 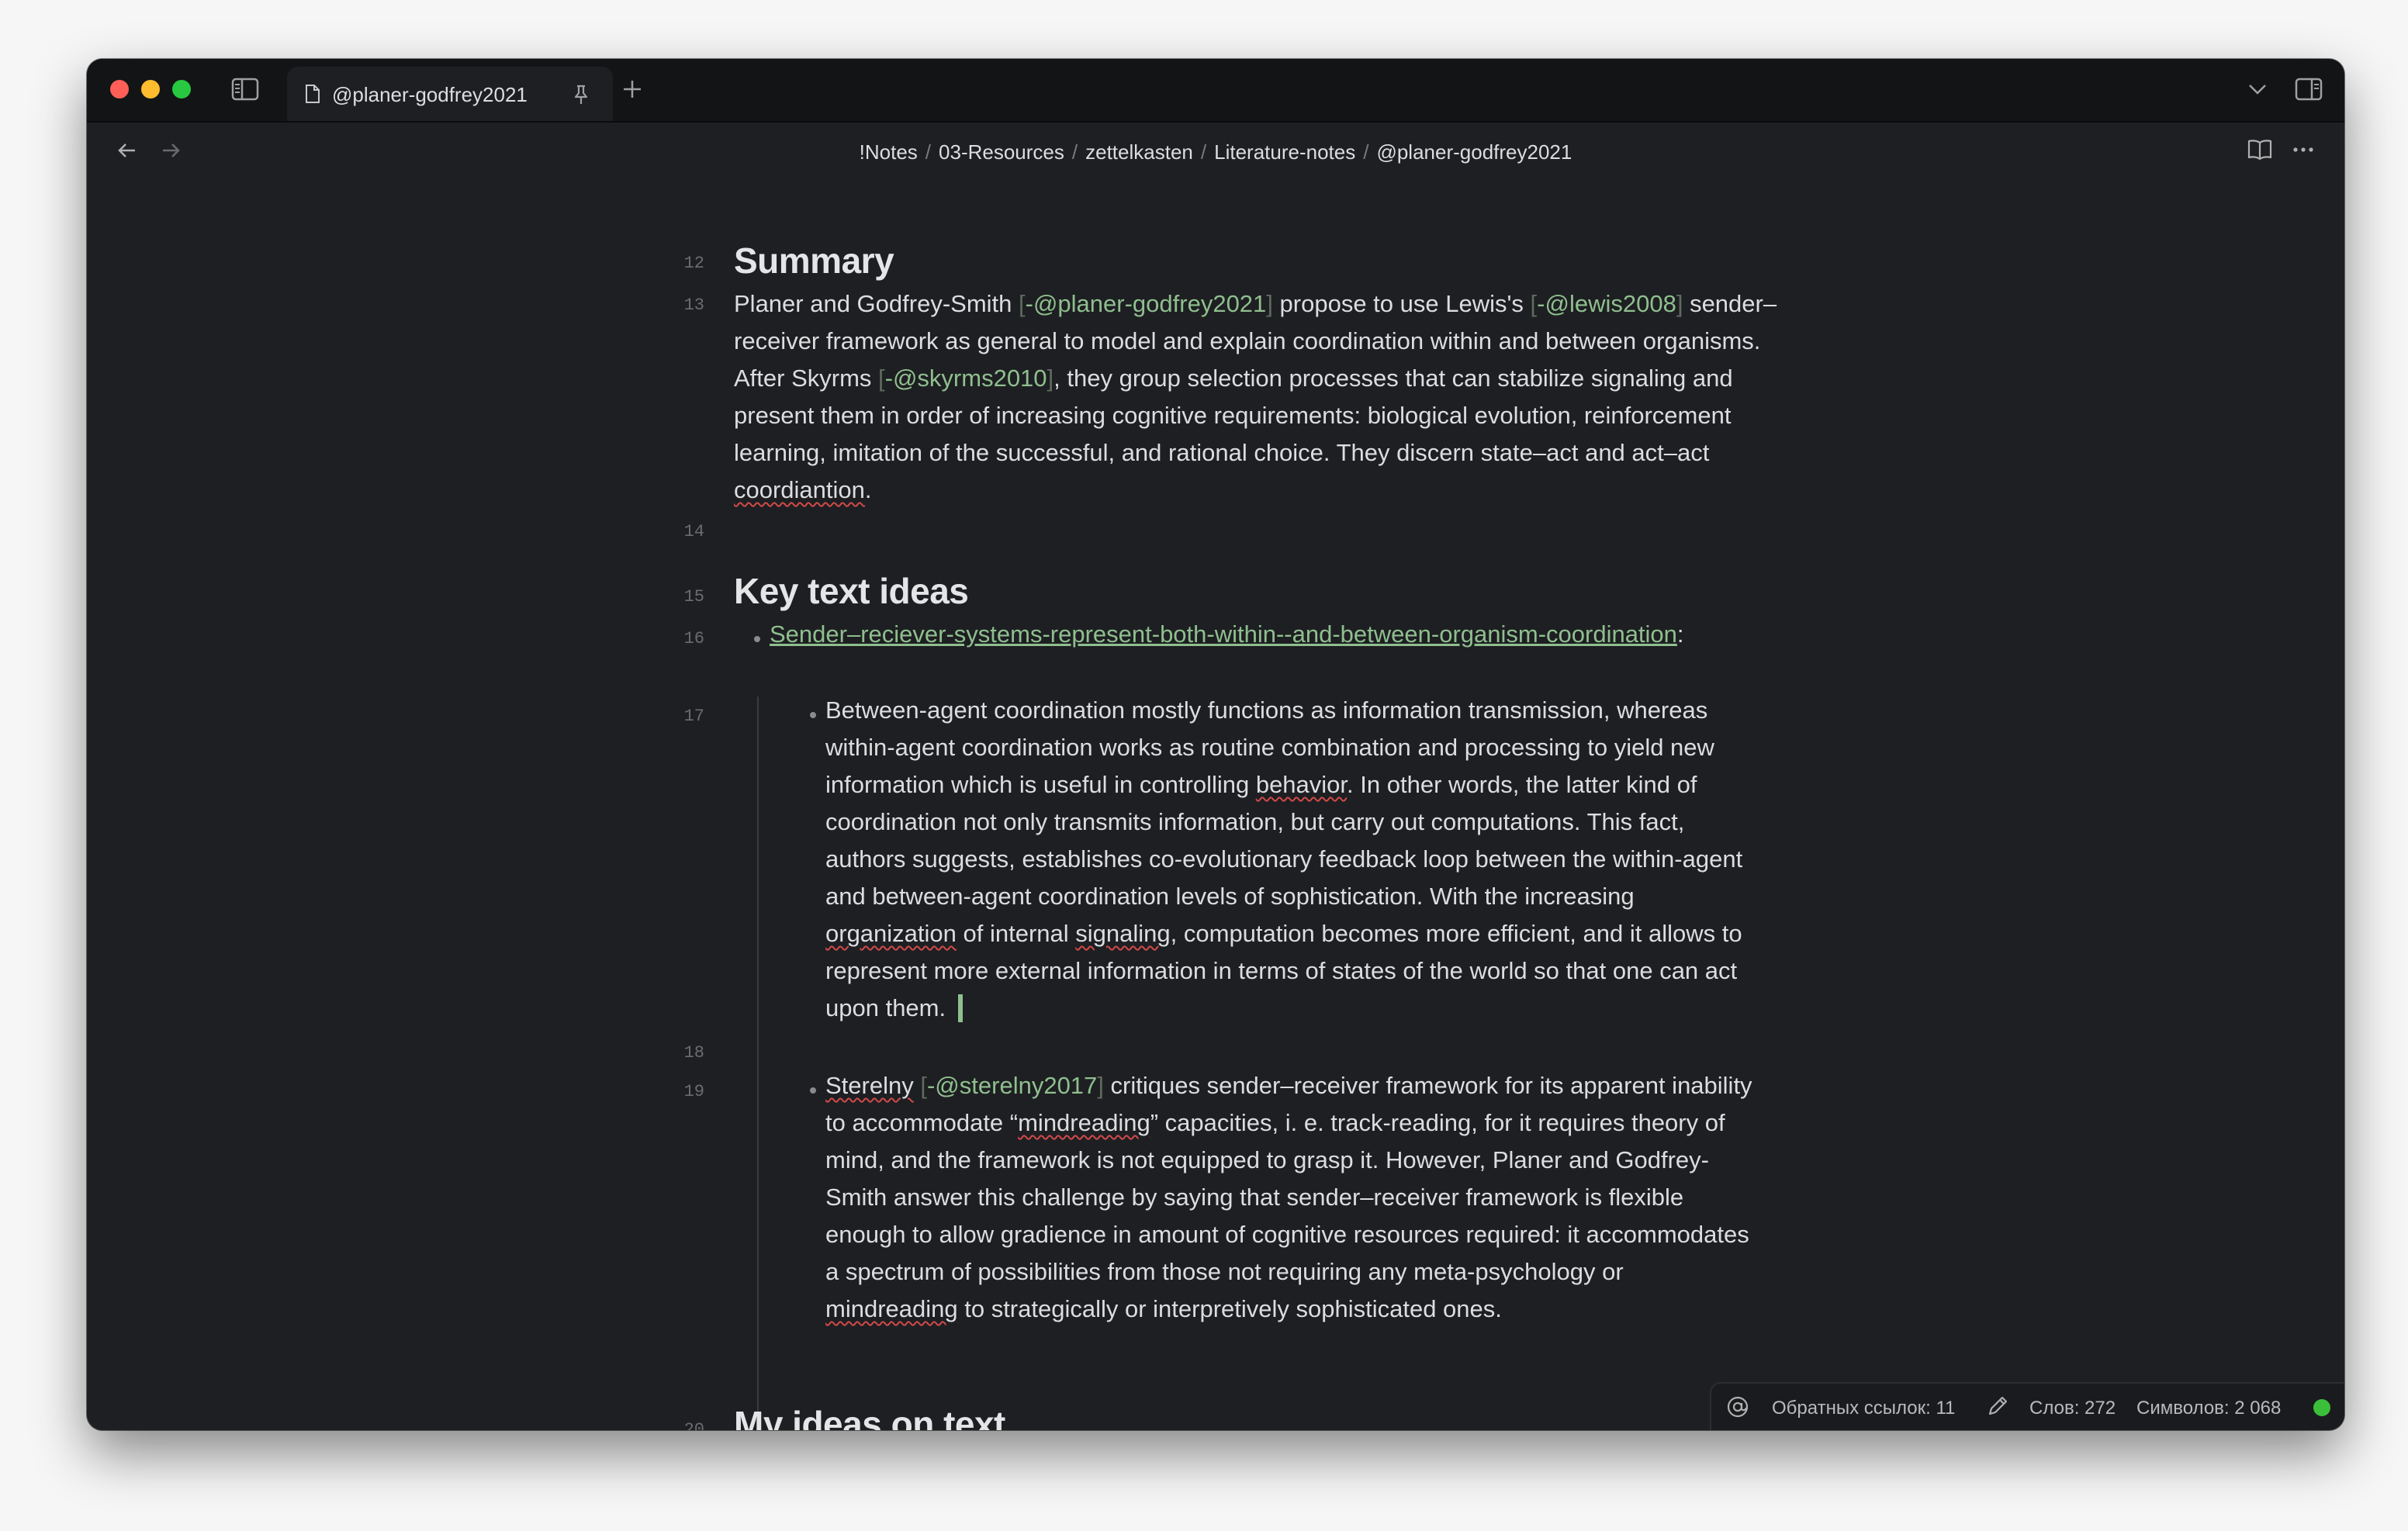 I want to click on citation-key: -@lewis2008, so click(x=1606, y=303).